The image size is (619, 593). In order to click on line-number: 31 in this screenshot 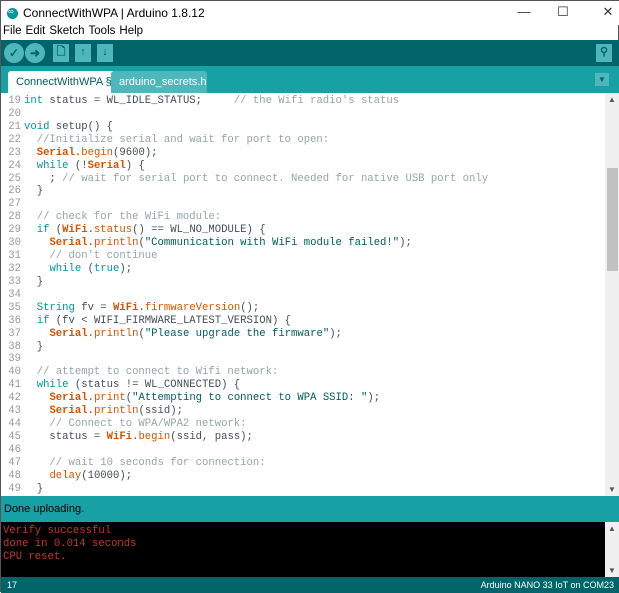, I will do `click(14, 256)`.